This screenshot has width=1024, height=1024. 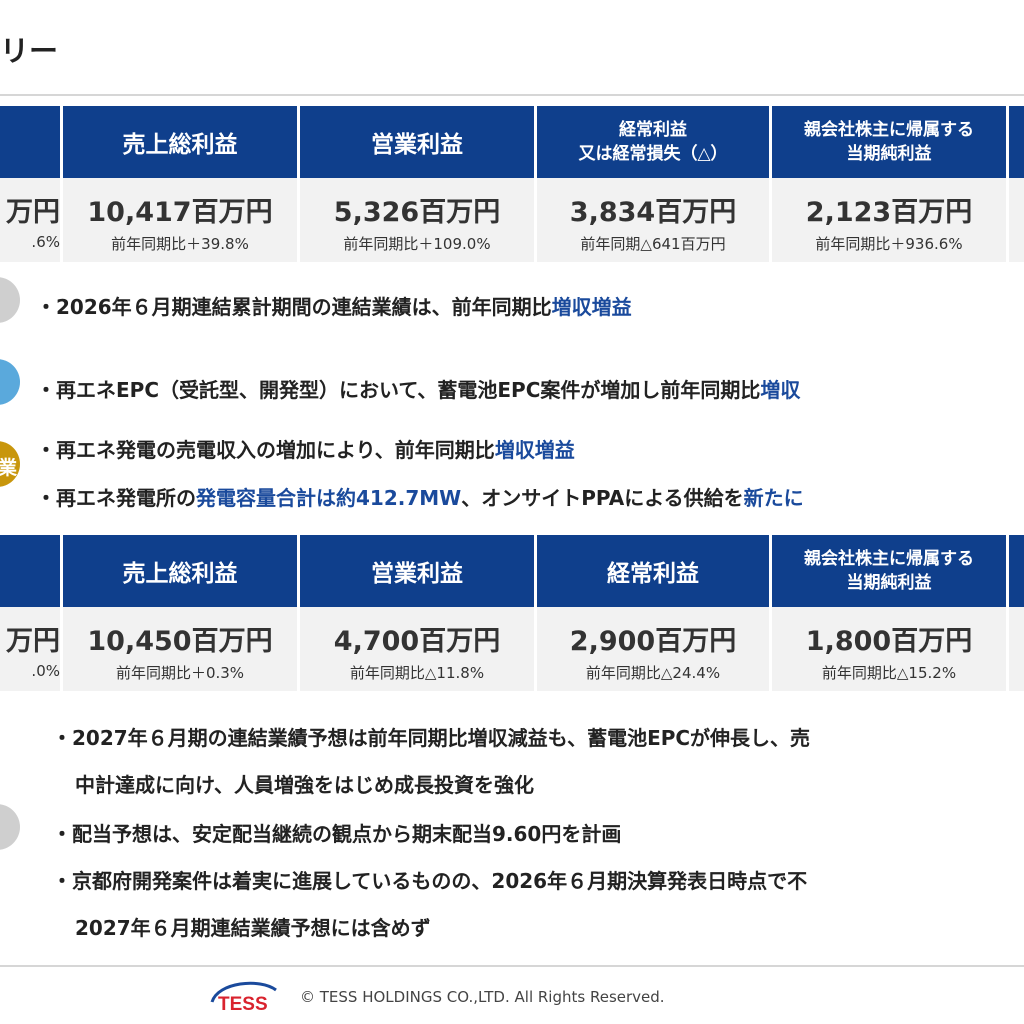 I want to click on page-title: リー, so click(x=29, y=51).